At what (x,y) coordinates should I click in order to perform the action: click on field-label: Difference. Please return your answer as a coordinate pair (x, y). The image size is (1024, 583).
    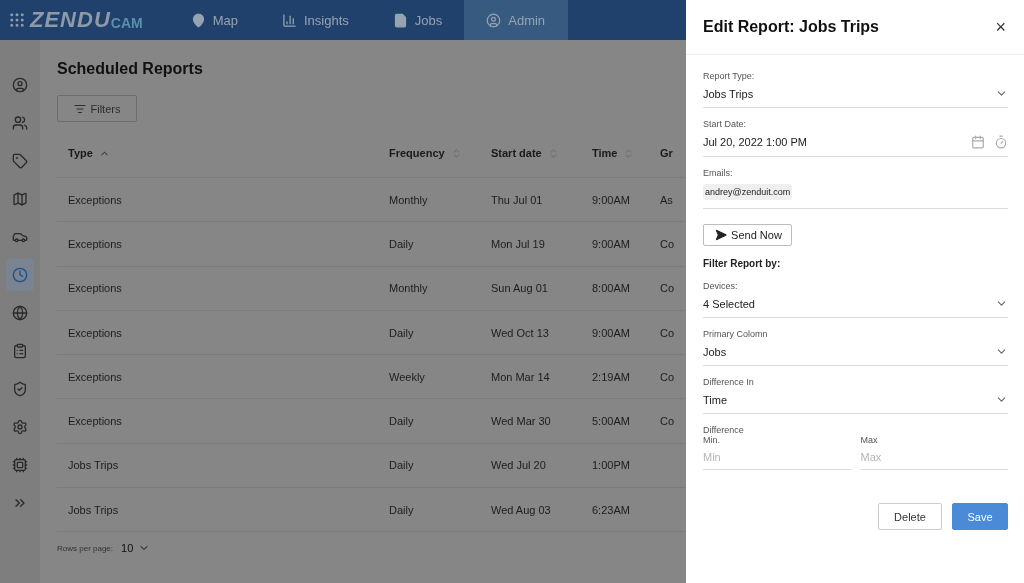
    Looking at the image, I should click on (724, 430).